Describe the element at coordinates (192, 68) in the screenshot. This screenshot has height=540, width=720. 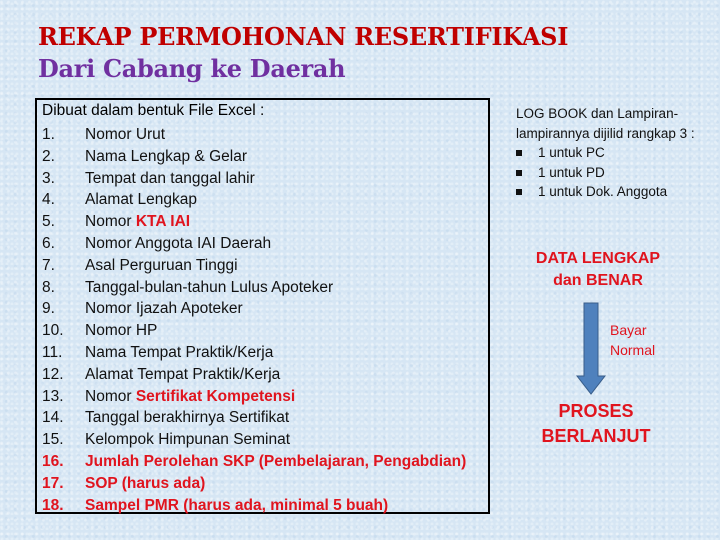
I see `title-line-2: Dari Cabang ke Daerah` at that location.